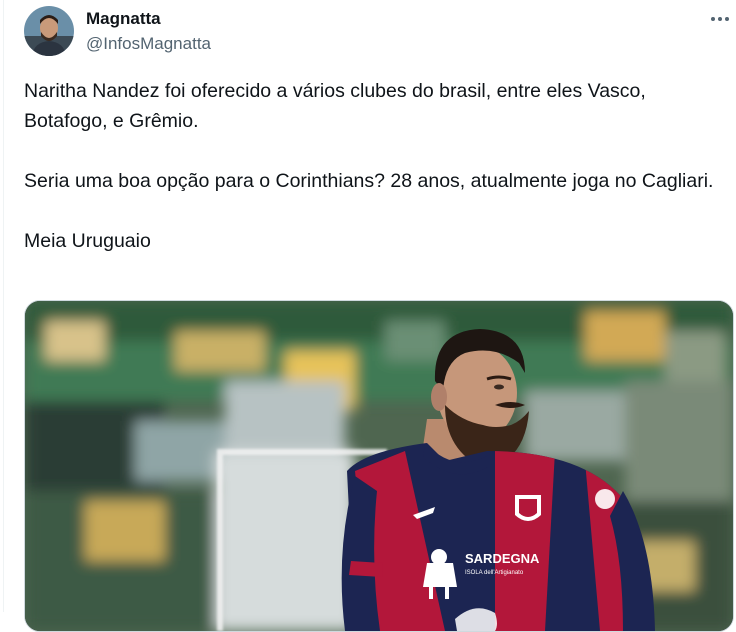 The height and width of the screenshot is (632, 736). I want to click on shirt-sponsor-subtext: ISOLA dell'Artigianato, so click(494, 573).